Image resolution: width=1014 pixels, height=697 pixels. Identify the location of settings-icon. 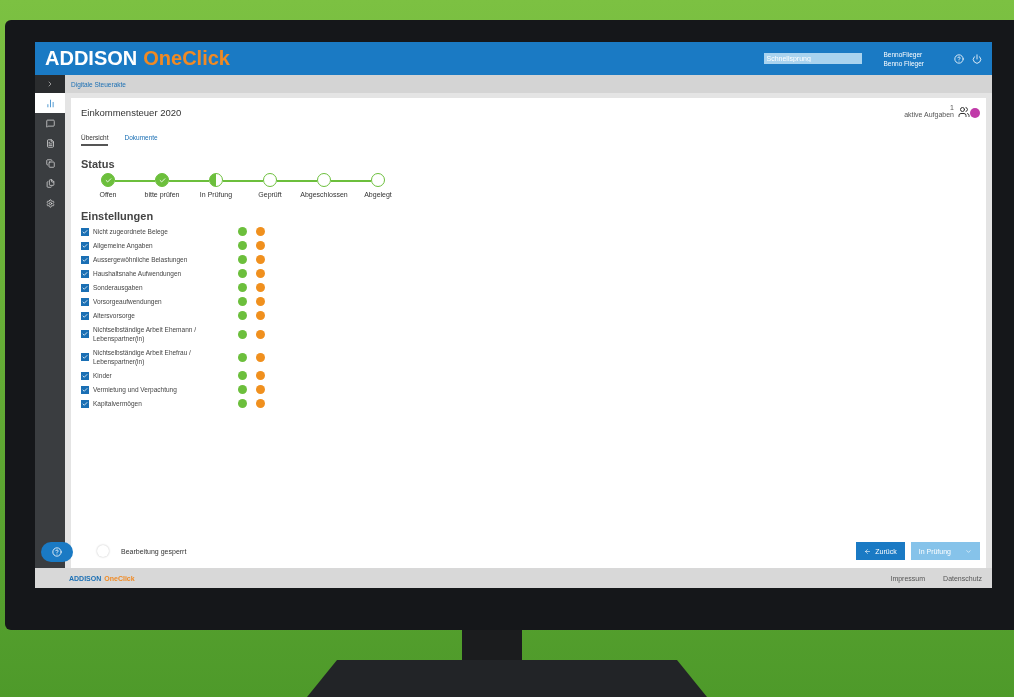
(50, 203).